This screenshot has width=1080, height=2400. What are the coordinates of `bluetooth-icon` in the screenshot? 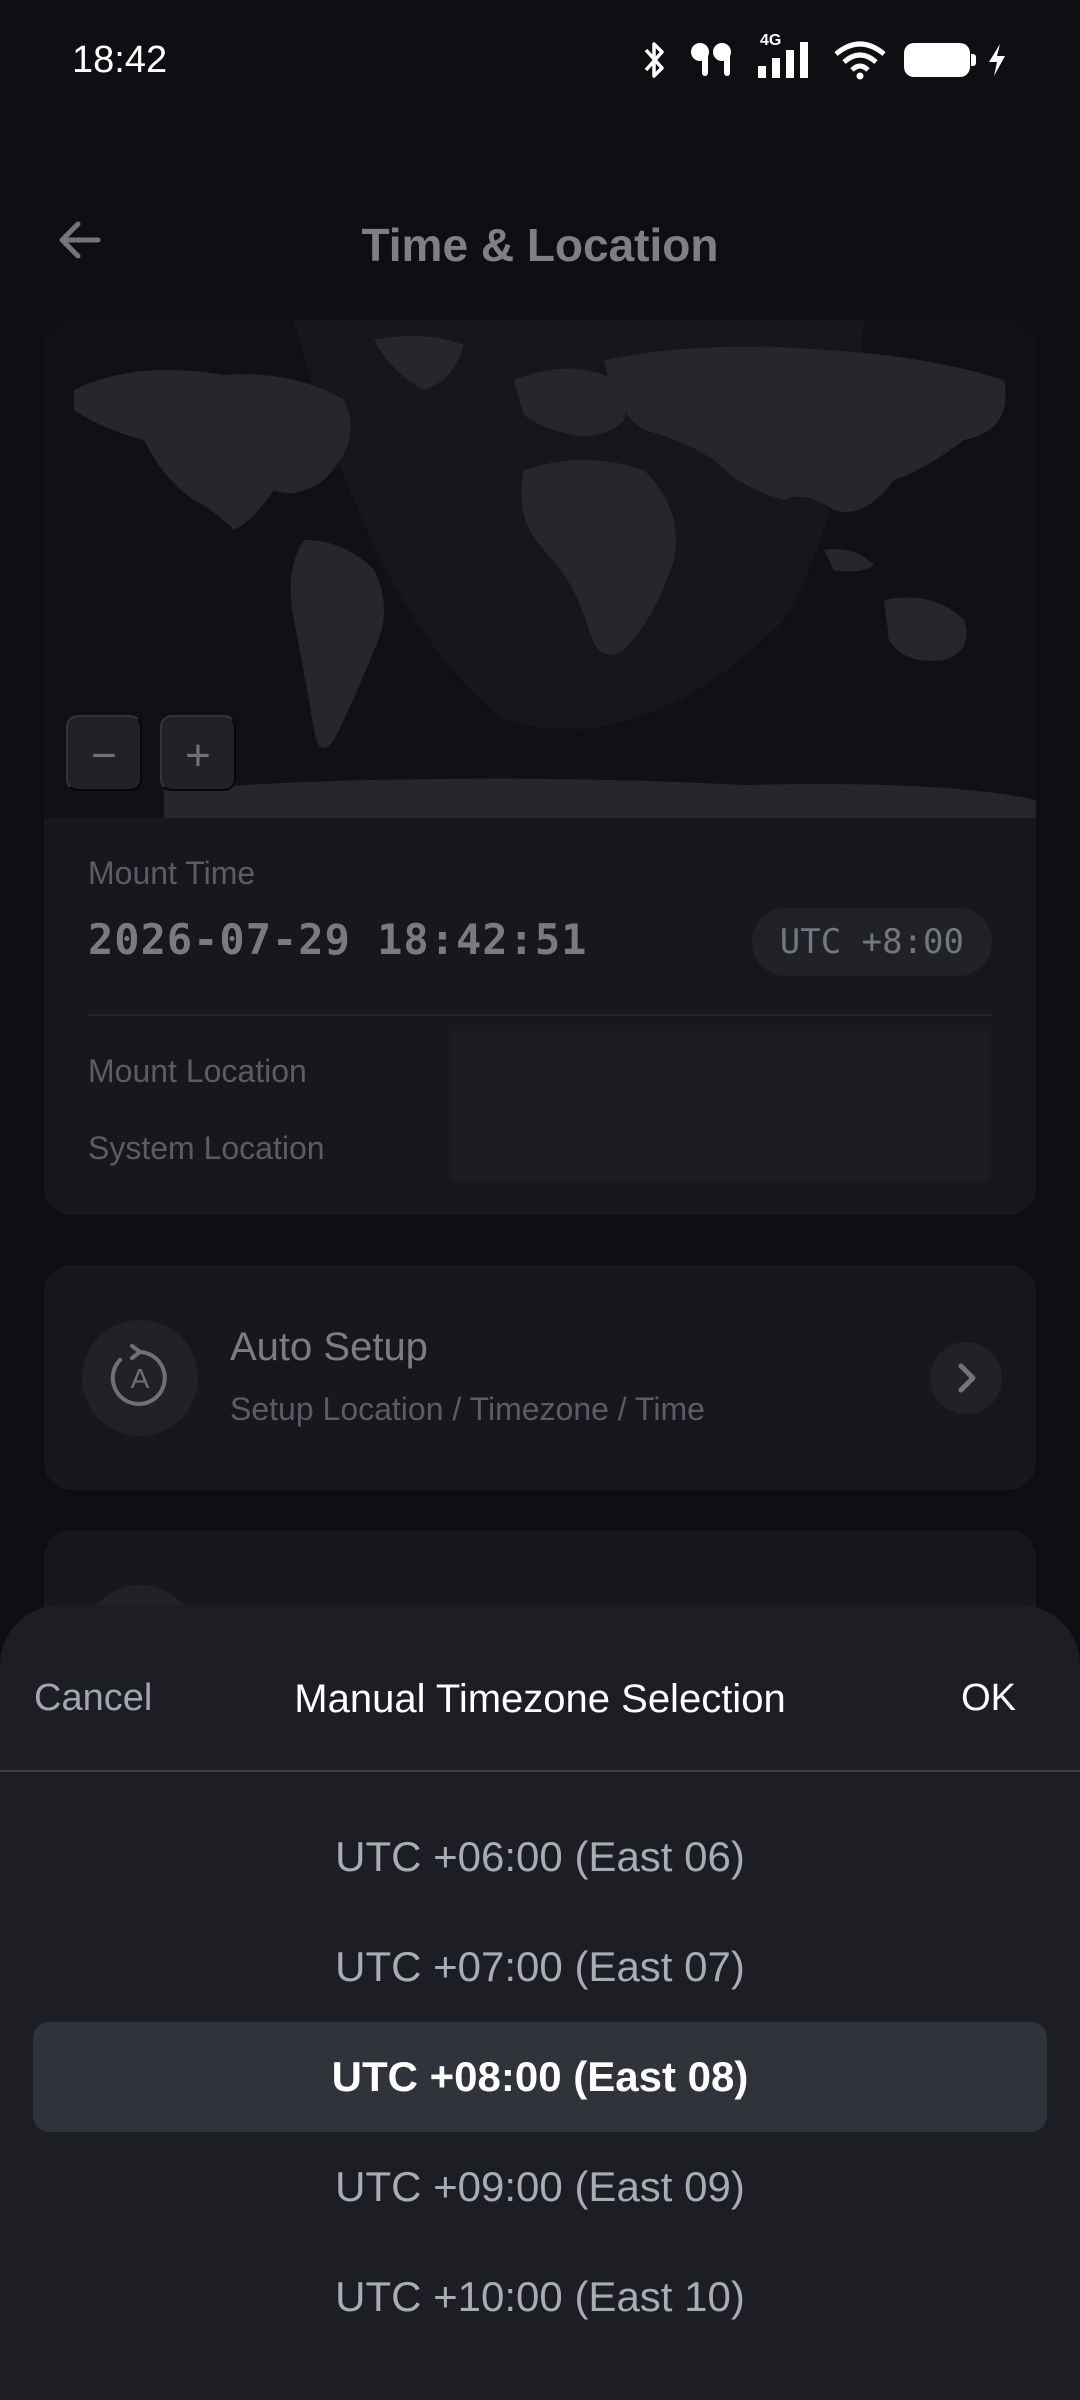 It's located at (655, 60).